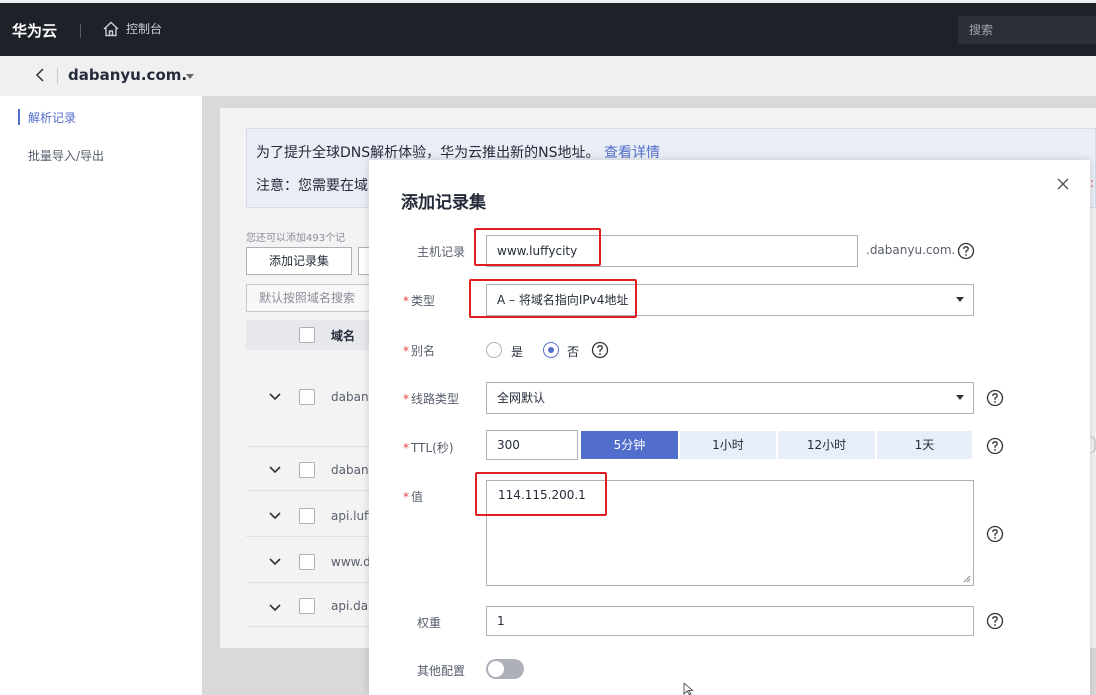  Describe the element at coordinates (1063, 184) in the screenshot. I see `close-icon` at that location.